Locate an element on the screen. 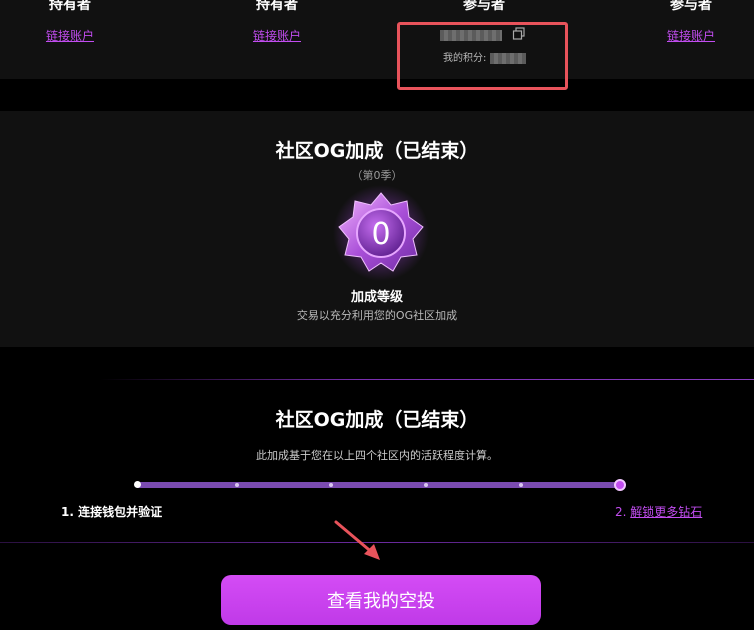 The width and height of the screenshot is (754, 630). boost-level-description: 交易以充分利用您的OG社区加成 is located at coordinates (377, 315).